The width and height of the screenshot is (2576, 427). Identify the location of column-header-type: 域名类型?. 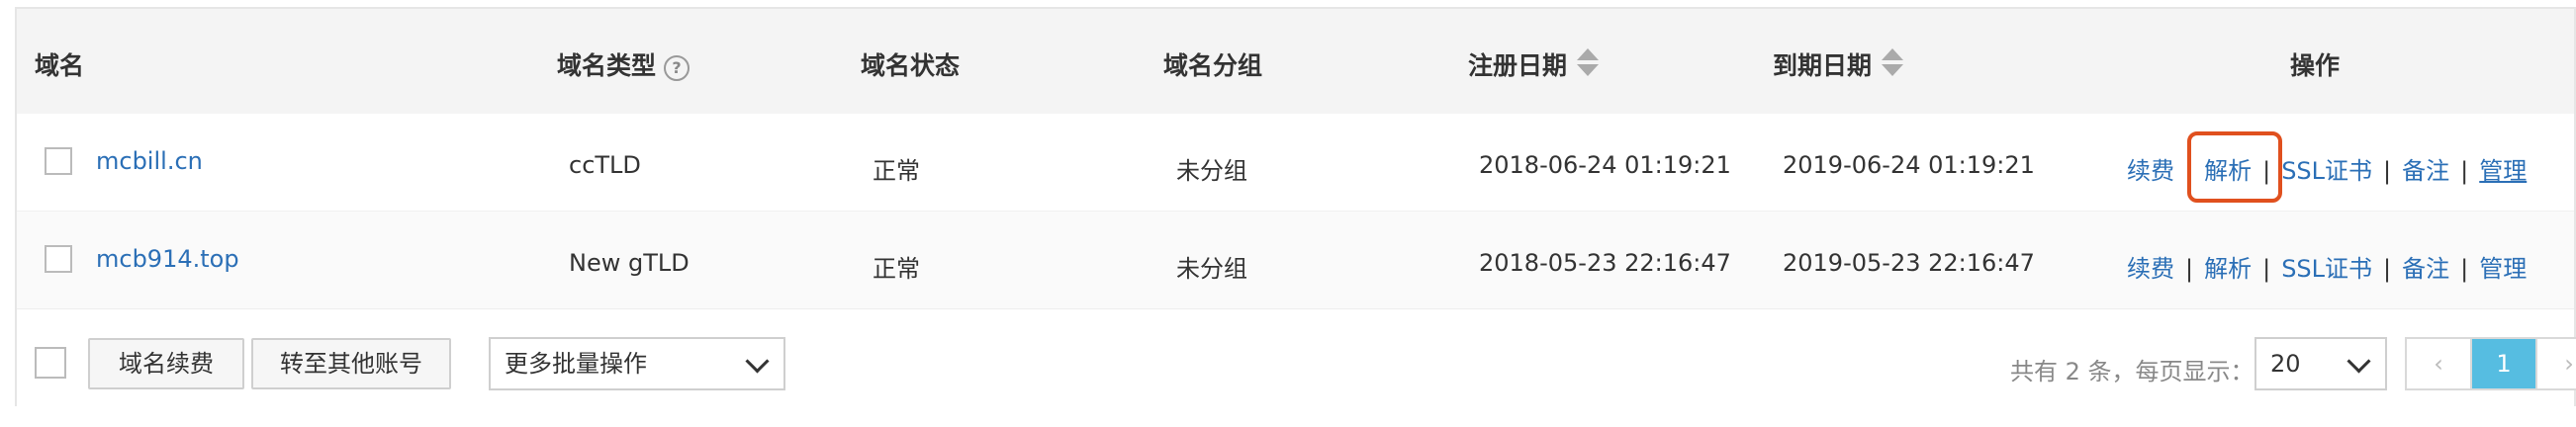
(623, 64).